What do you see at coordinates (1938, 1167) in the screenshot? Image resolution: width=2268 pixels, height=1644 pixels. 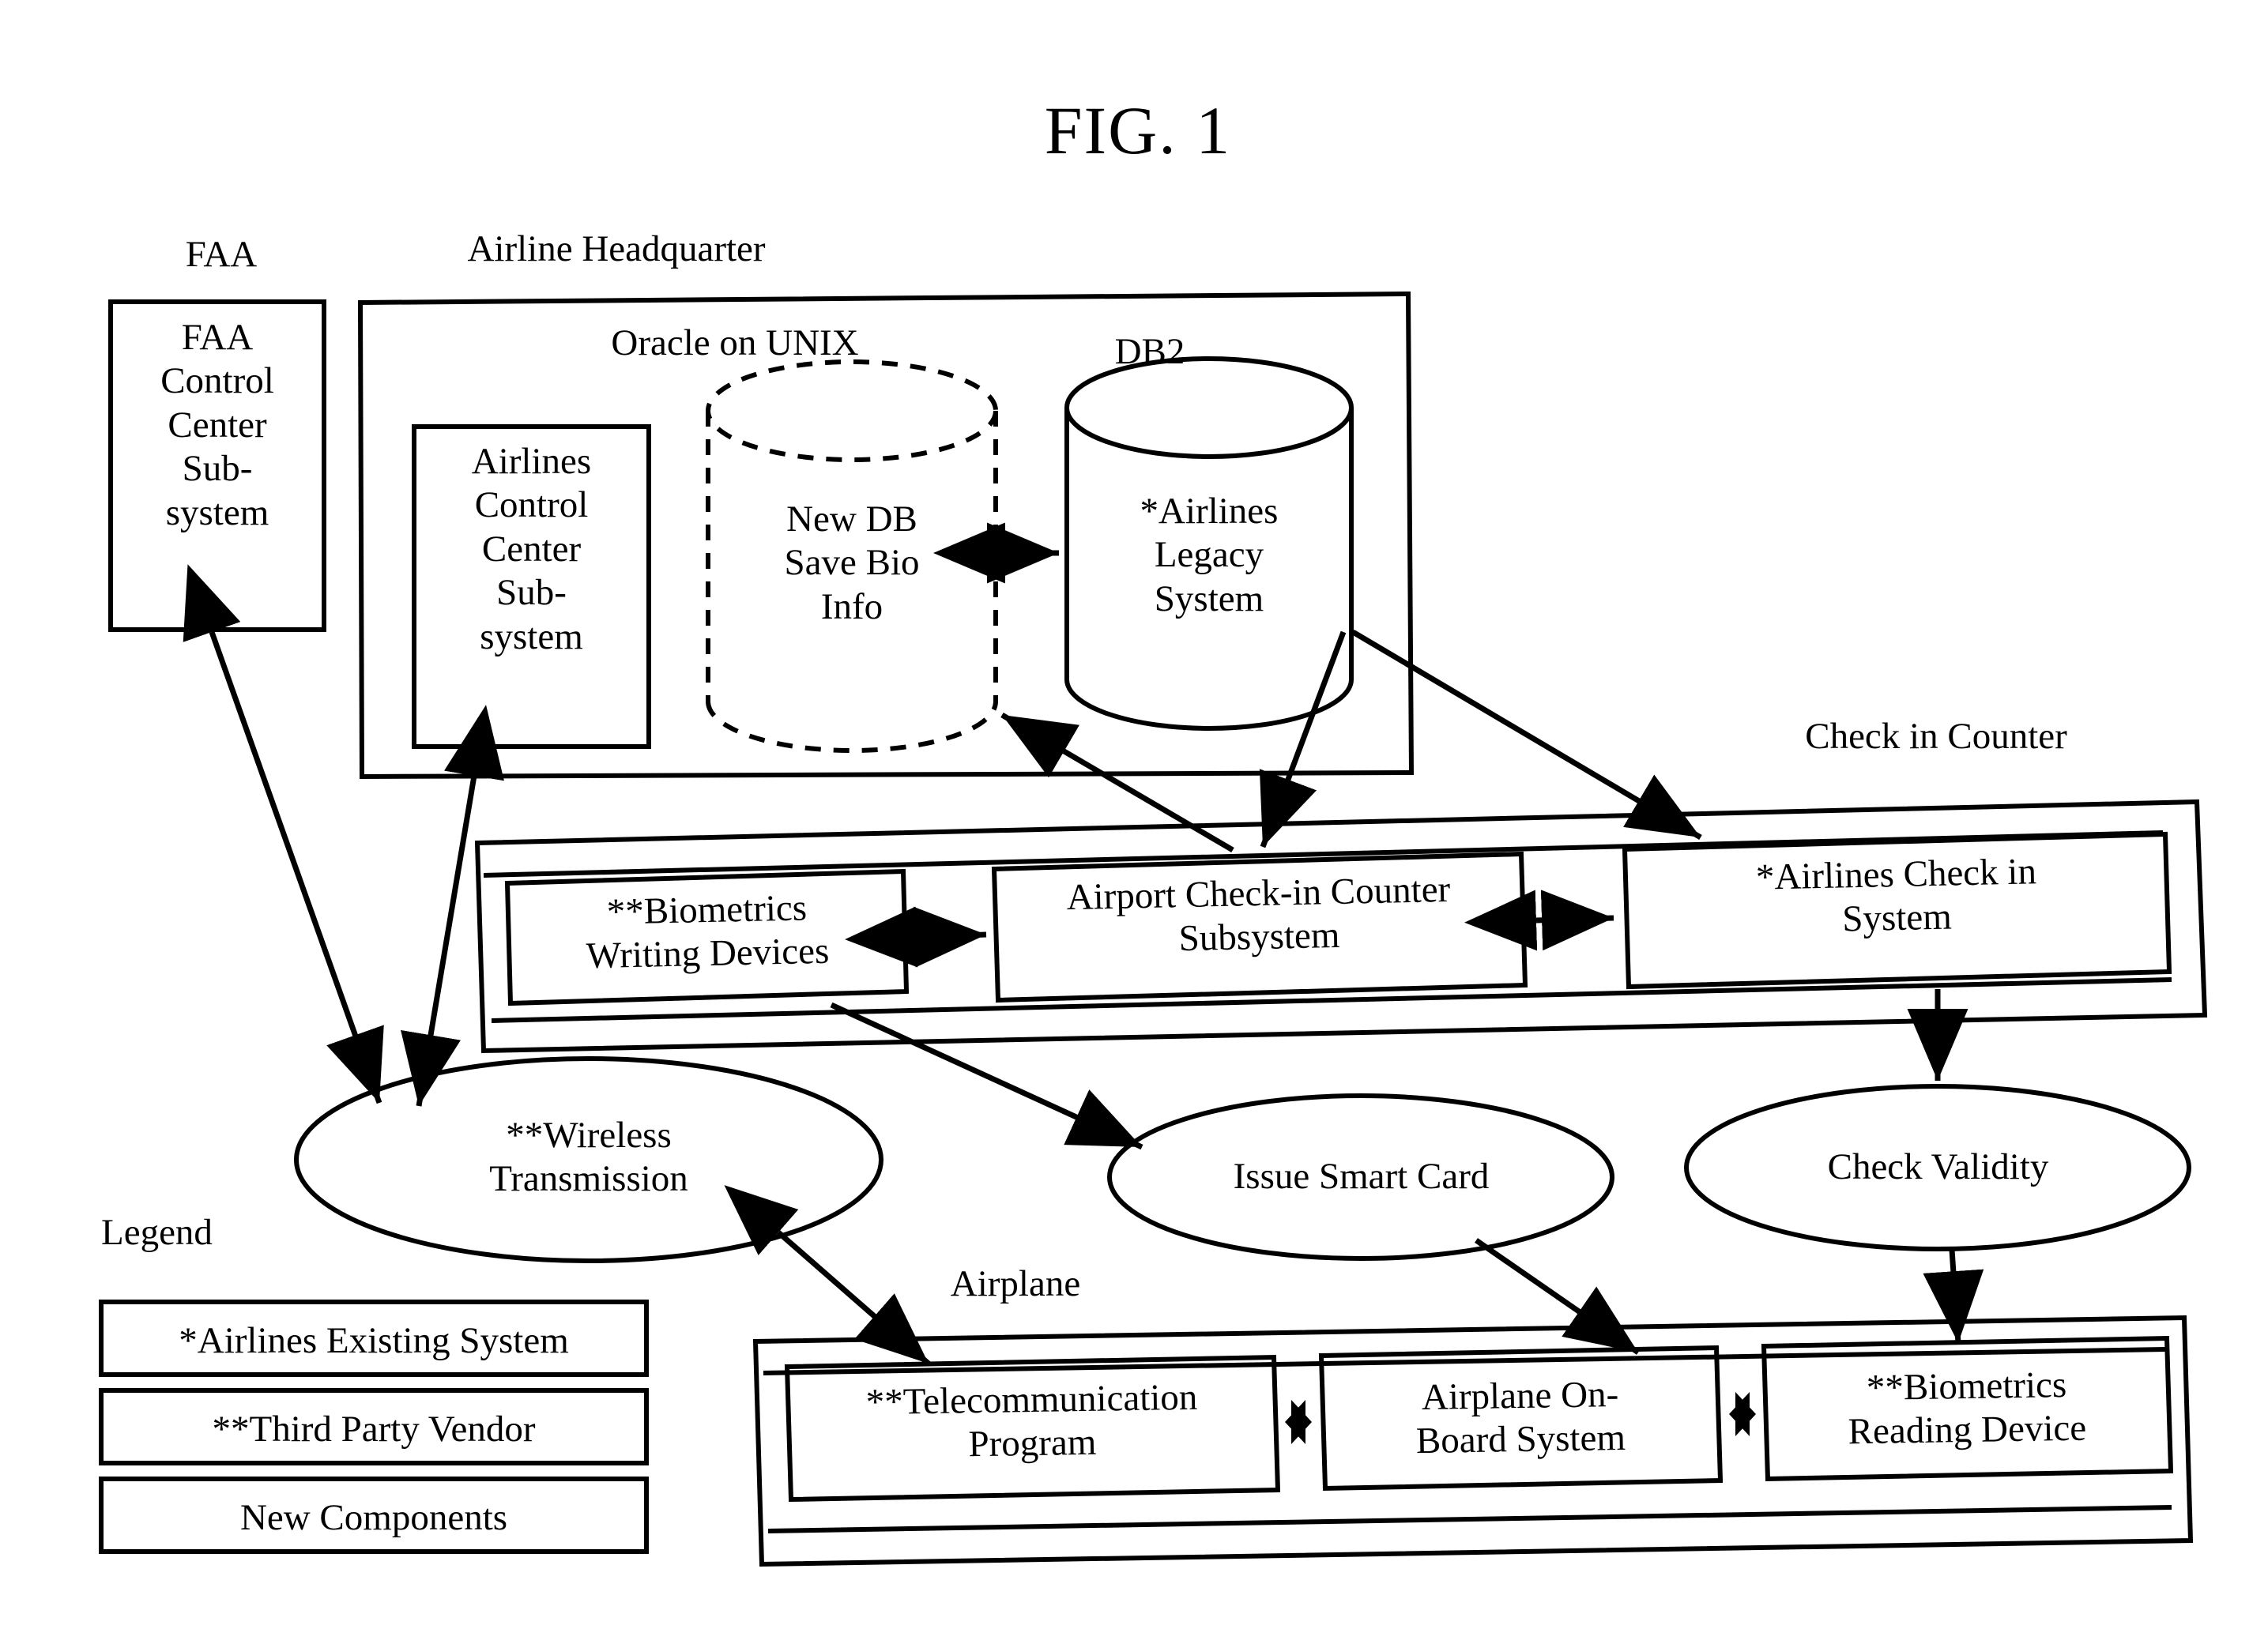 I see `node-check-validity: Check Validity` at bounding box center [1938, 1167].